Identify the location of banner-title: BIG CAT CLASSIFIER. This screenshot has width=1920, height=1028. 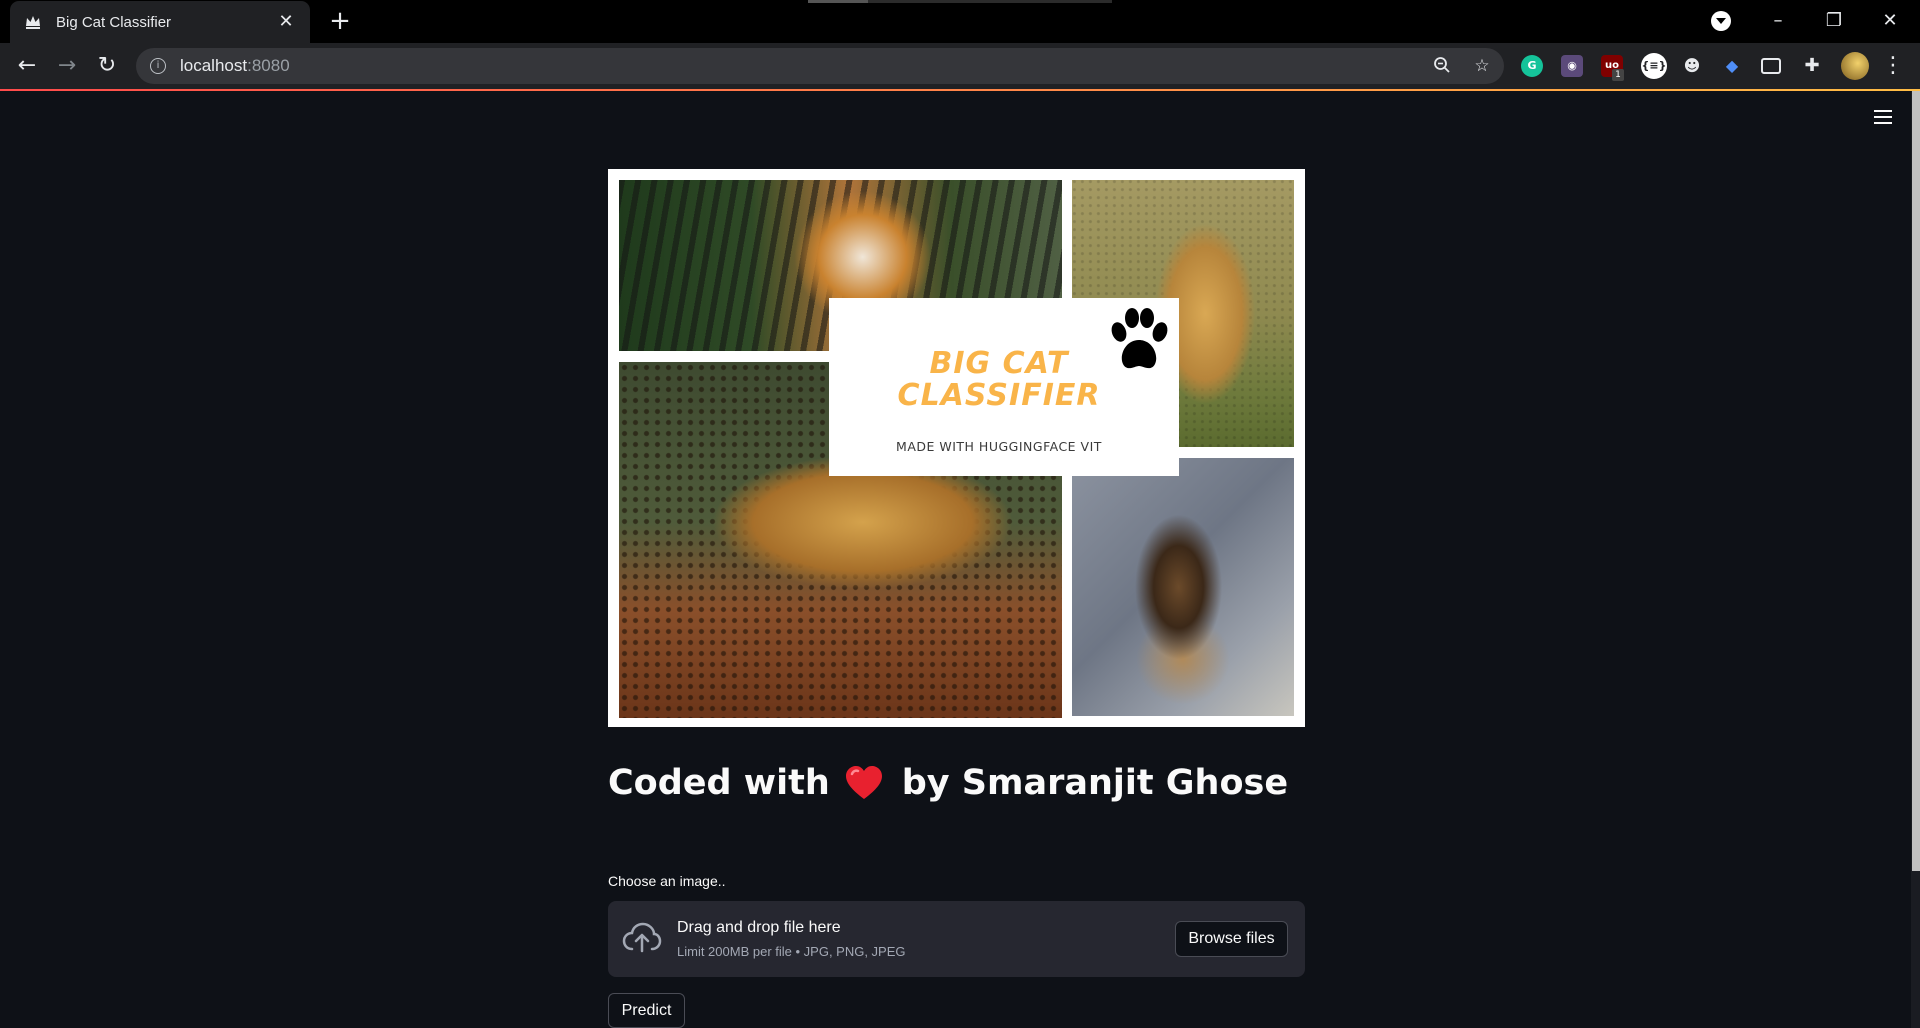
(999, 379).